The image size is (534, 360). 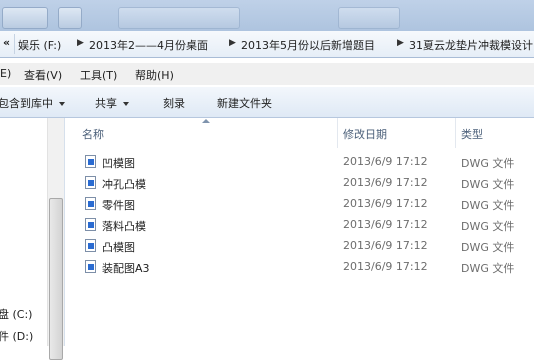 I want to click on share-button: 共享, so click(x=112, y=103).